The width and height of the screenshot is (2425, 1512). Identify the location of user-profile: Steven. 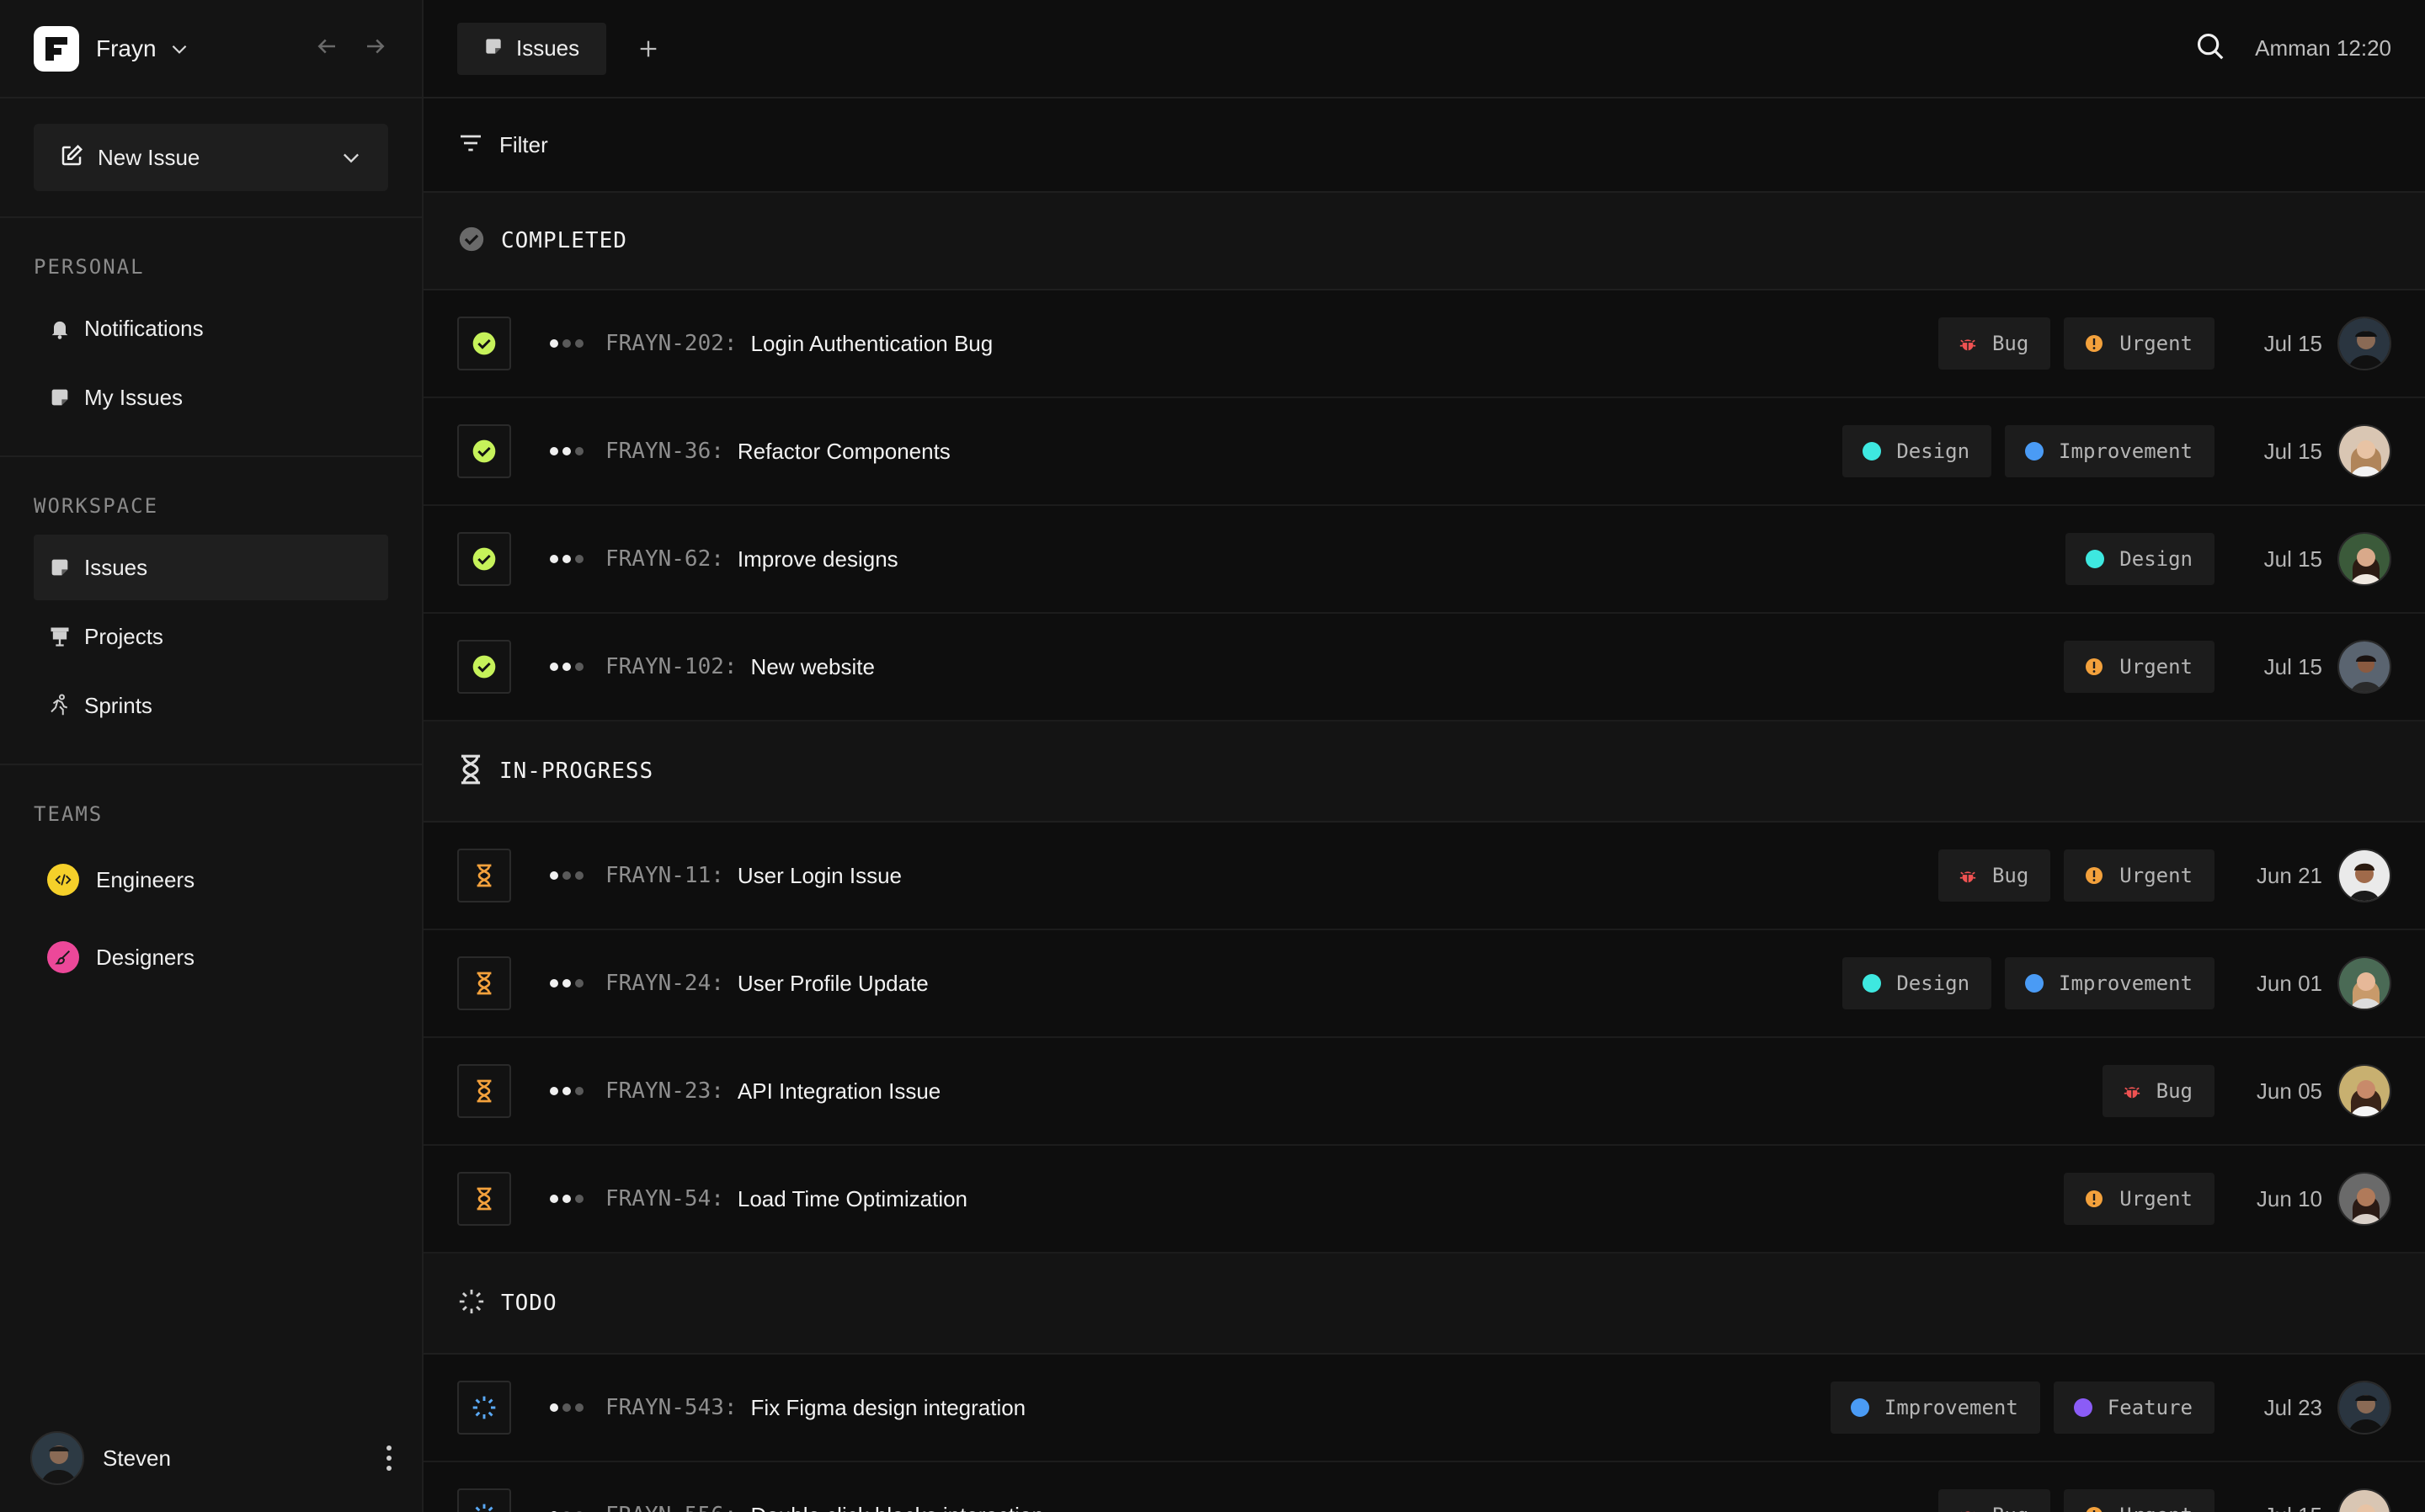
(211, 1458).